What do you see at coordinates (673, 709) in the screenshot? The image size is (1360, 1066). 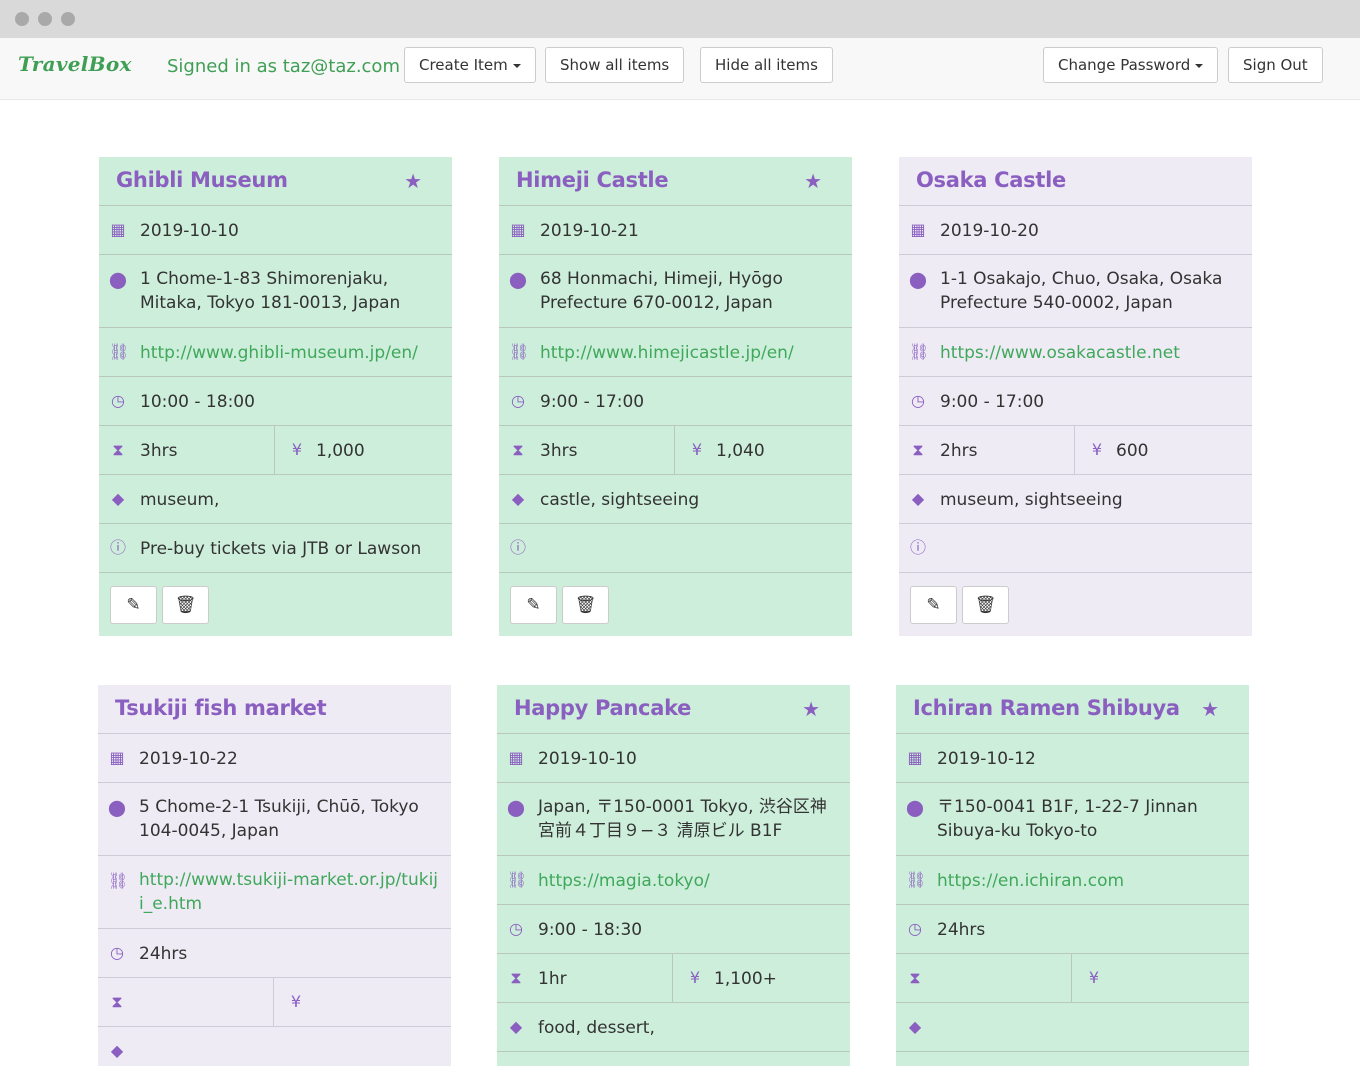 I see `card-header: Happy Pancake ★` at bounding box center [673, 709].